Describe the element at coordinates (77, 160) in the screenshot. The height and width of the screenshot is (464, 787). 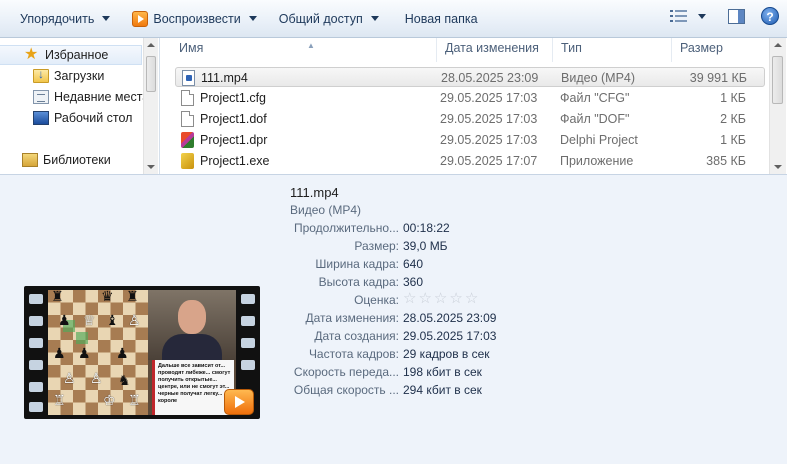
I see `nav-item-label: Библиотеки` at that location.